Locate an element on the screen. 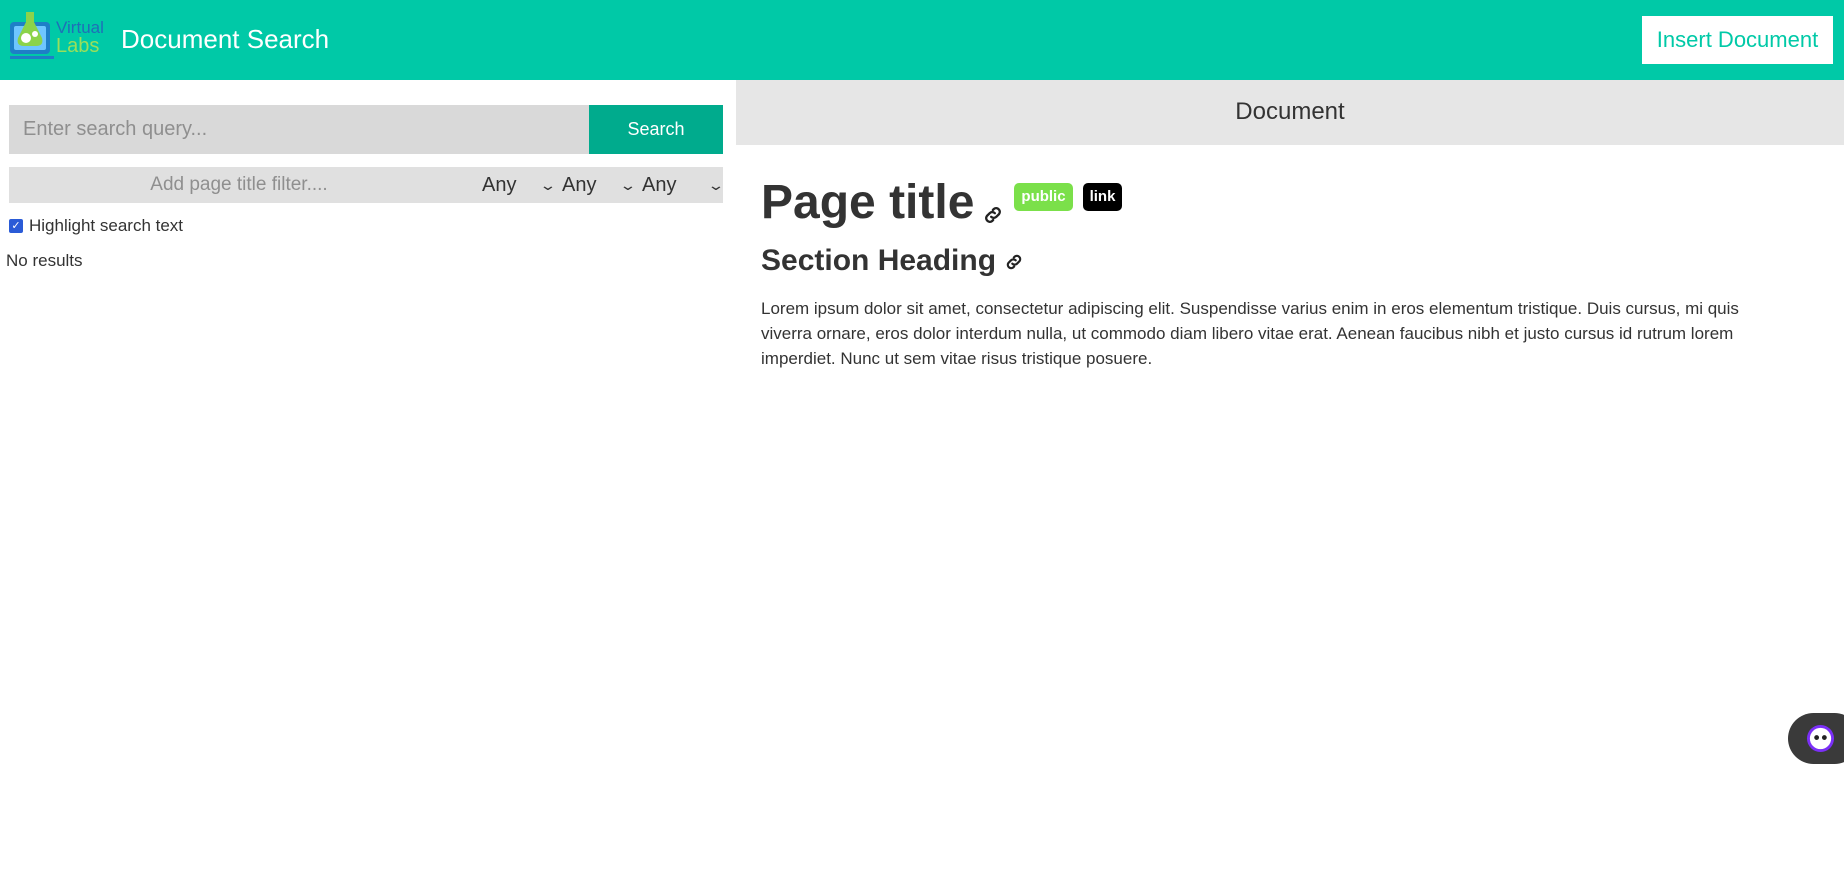 The height and width of the screenshot is (894, 1844). search-input is located at coordinates (299, 129).